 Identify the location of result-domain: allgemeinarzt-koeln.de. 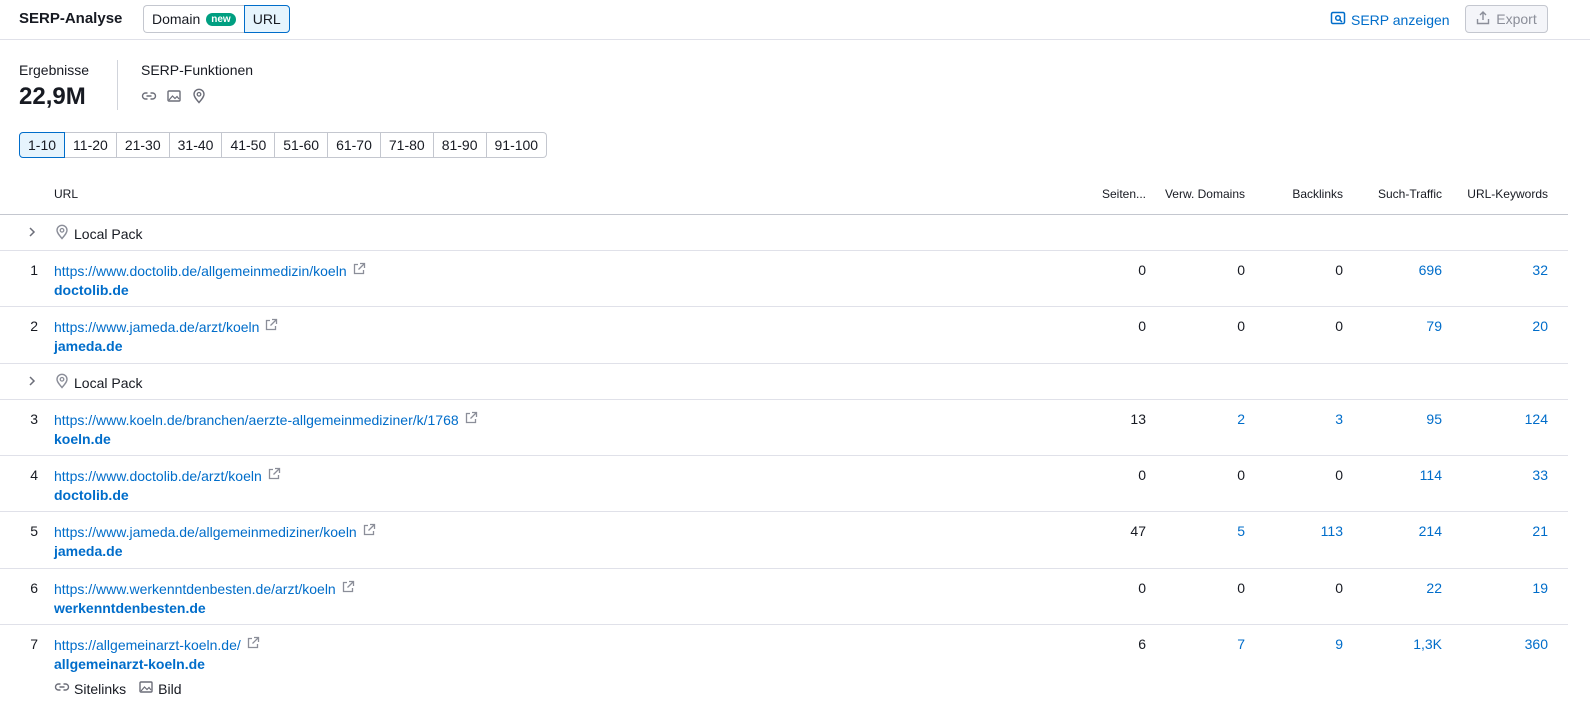
(129, 664).